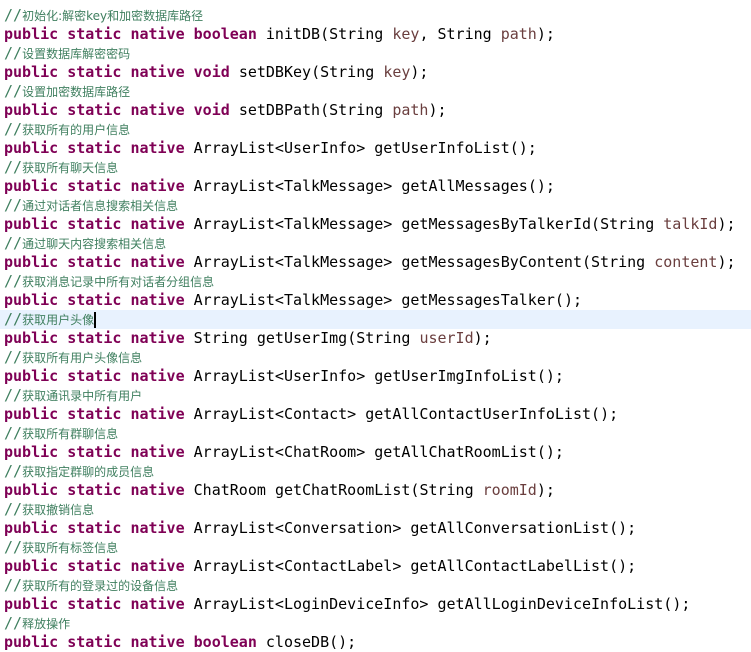  Describe the element at coordinates (550, 604) in the screenshot. I see `method-name: getAllLoginDeviceInfoList` at that location.